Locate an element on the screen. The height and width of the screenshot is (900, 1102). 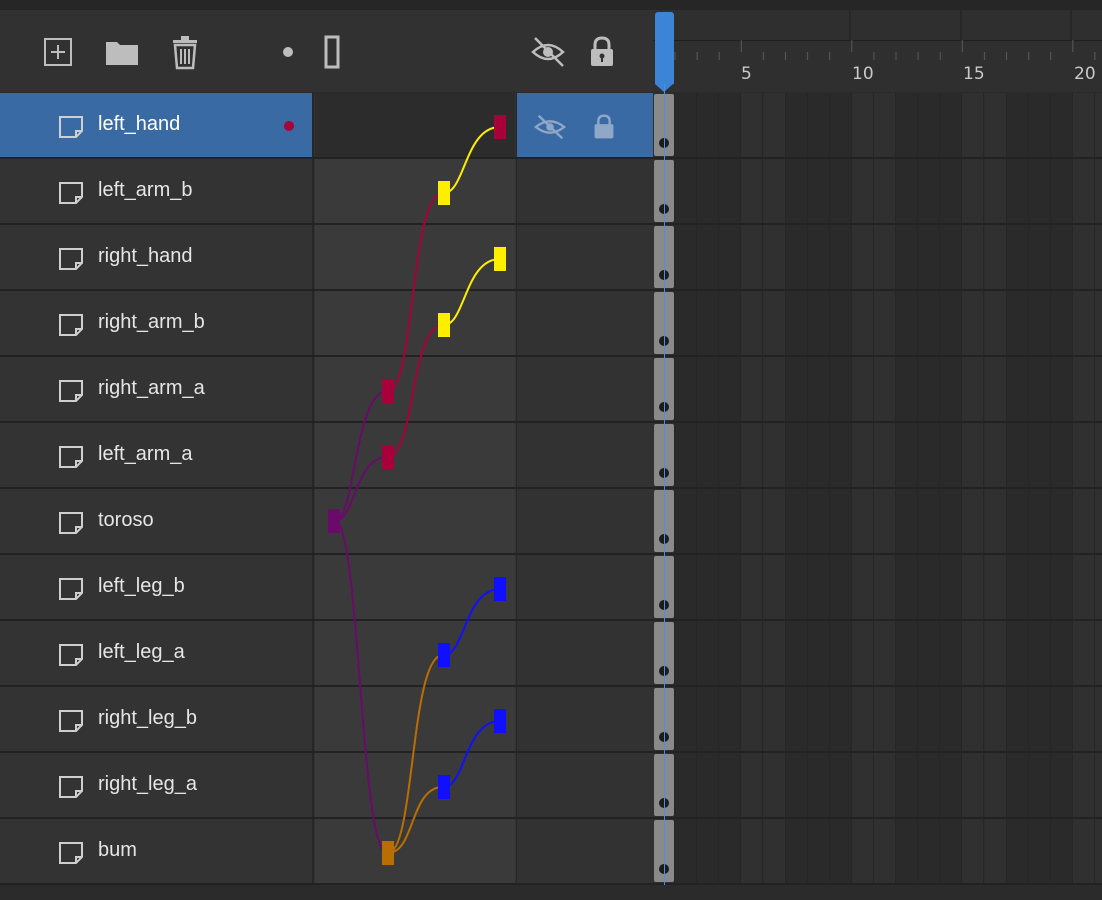
outline-layers-button is located at coordinates (332, 52).